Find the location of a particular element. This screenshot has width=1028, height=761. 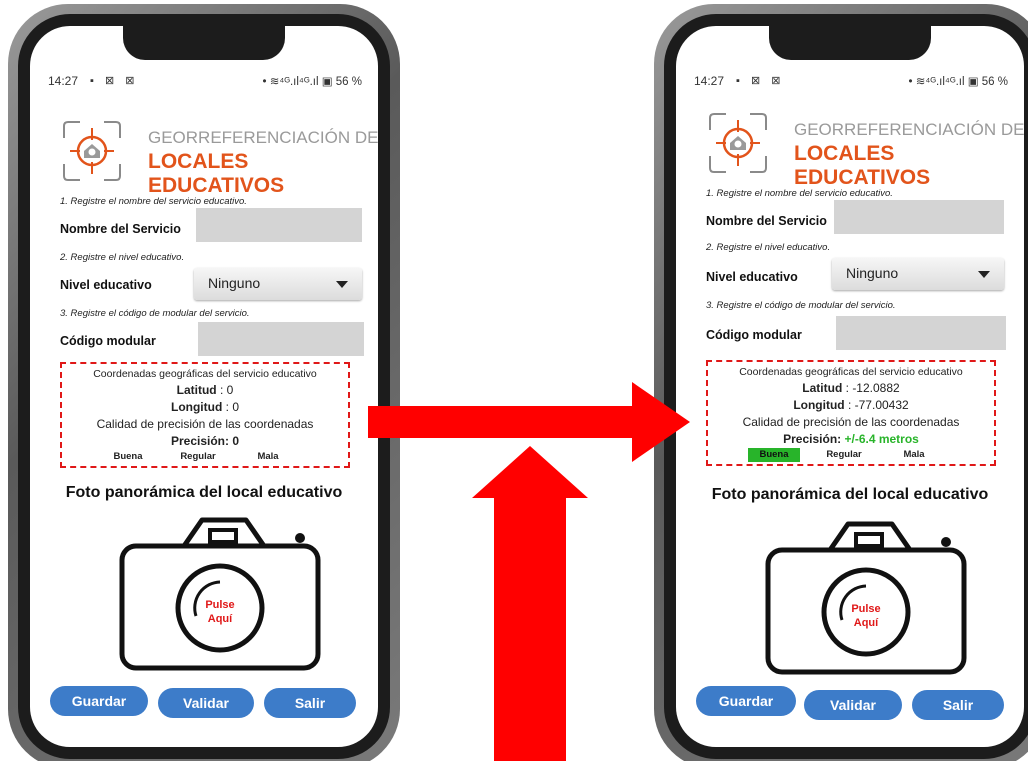

longitude-value: 0 is located at coordinates (235, 407).